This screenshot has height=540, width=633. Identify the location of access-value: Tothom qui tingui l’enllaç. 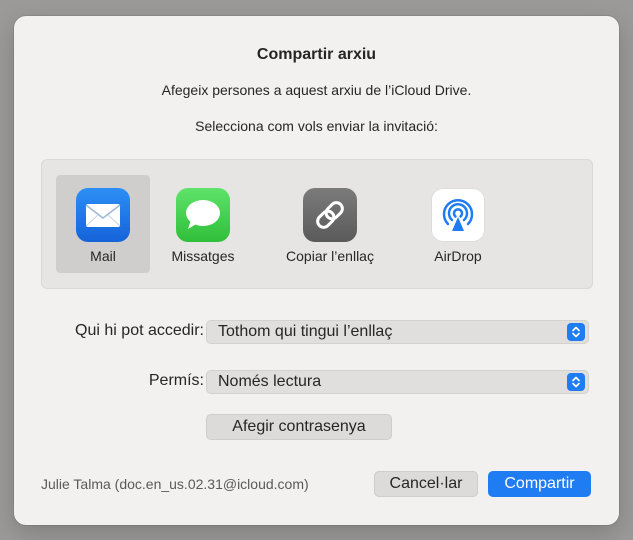
(305, 331).